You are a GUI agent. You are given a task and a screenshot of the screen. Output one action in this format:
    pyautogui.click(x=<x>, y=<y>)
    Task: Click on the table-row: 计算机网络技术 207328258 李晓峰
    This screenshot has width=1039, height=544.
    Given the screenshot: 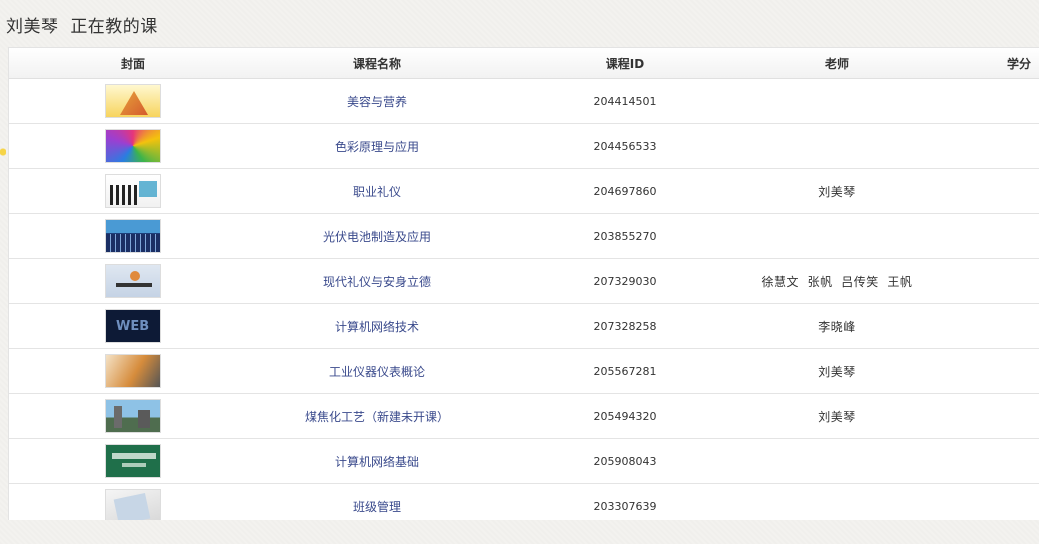 What is the action you would take?
    pyautogui.click(x=524, y=326)
    